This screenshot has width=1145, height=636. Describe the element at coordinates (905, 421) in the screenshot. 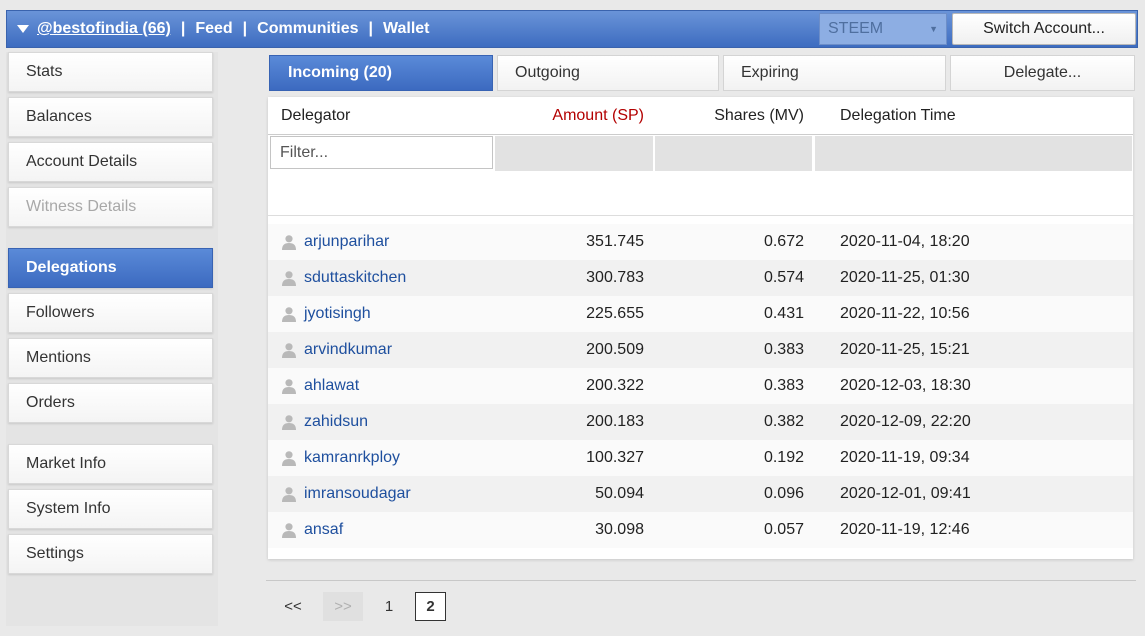

I see `delegation-time-cell: 2020-12-09, 22:20` at that location.